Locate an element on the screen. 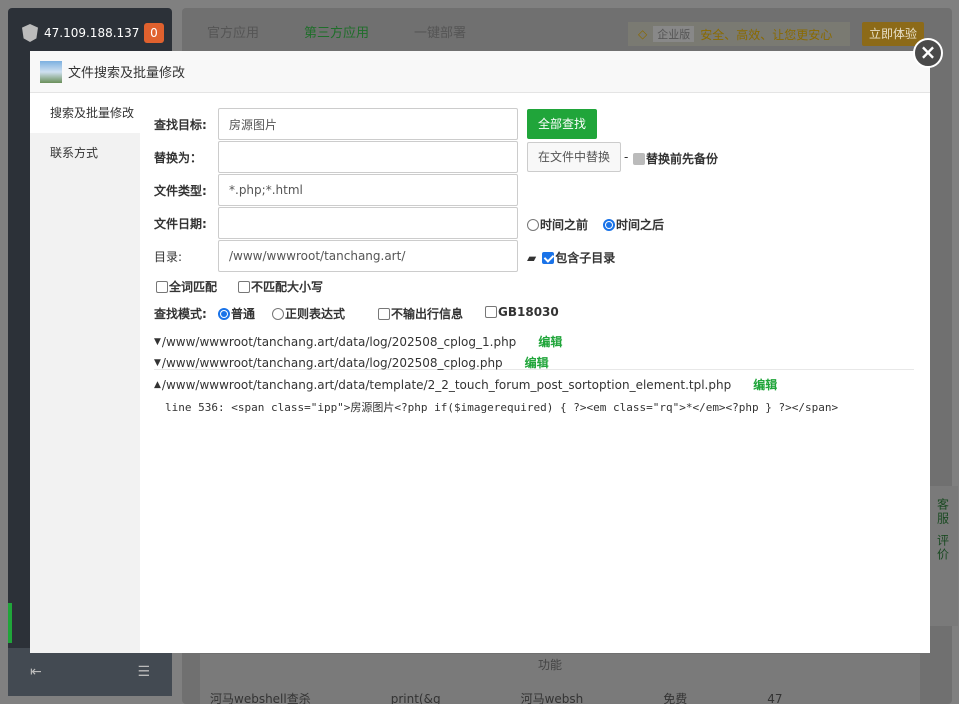  whole-word-option: 全词匹配 is located at coordinates (186, 286).